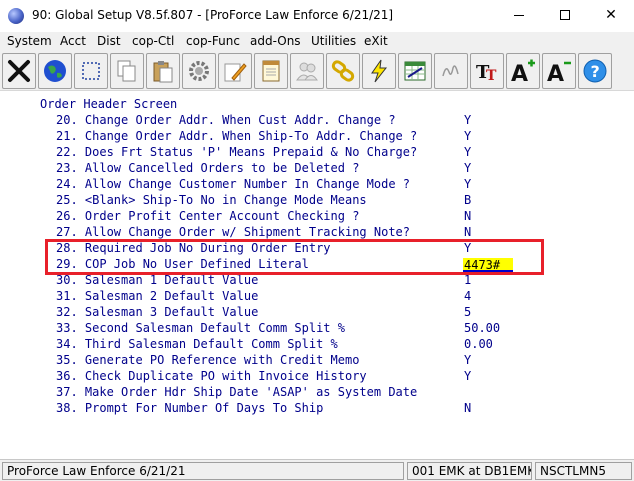 Image resolution: width=634 pixels, height=481 pixels. What do you see at coordinates (467, 408) in the screenshot?
I see `setting-value-38: N` at bounding box center [467, 408].